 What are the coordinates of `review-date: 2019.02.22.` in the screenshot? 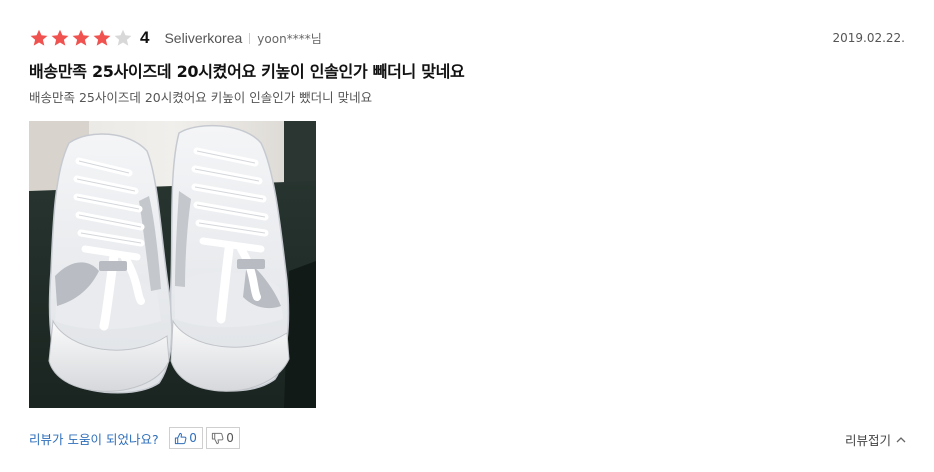 It's located at (868, 38).